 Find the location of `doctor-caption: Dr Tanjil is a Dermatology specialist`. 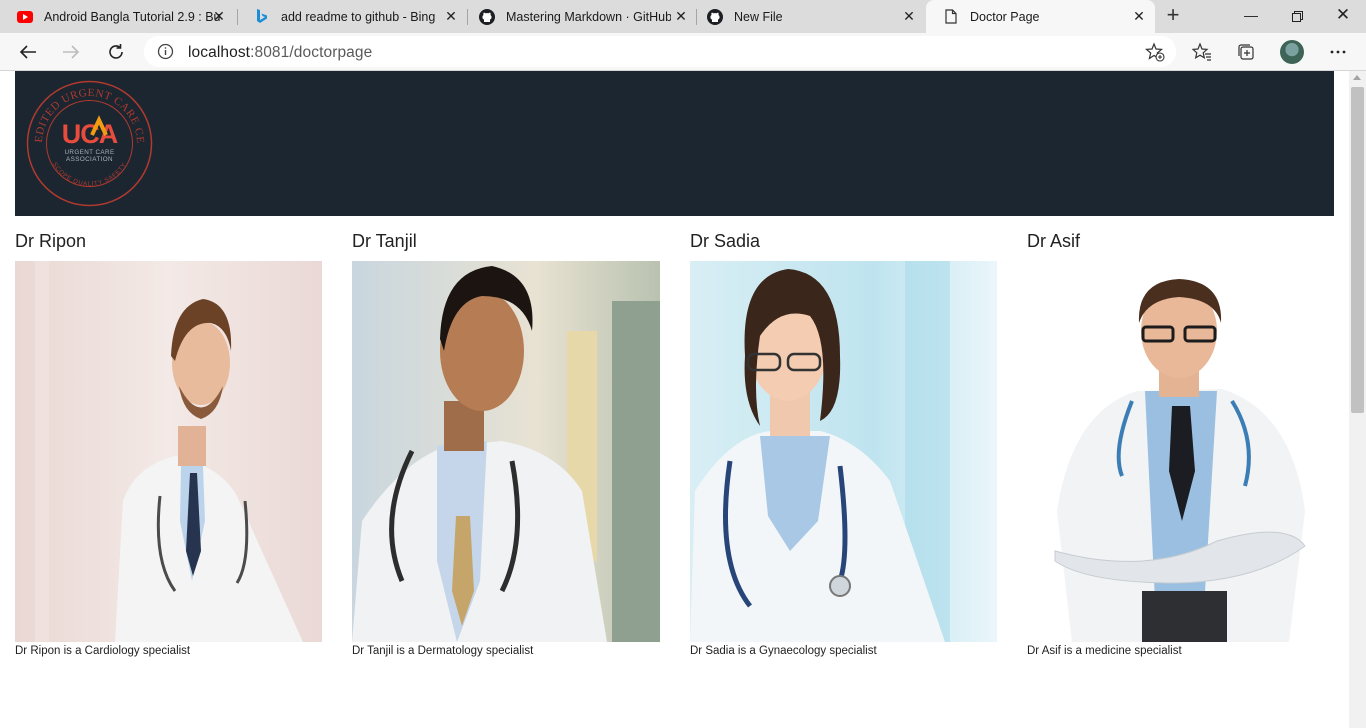

doctor-caption: Dr Tanjil is a Dermatology specialist is located at coordinates (443, 651).